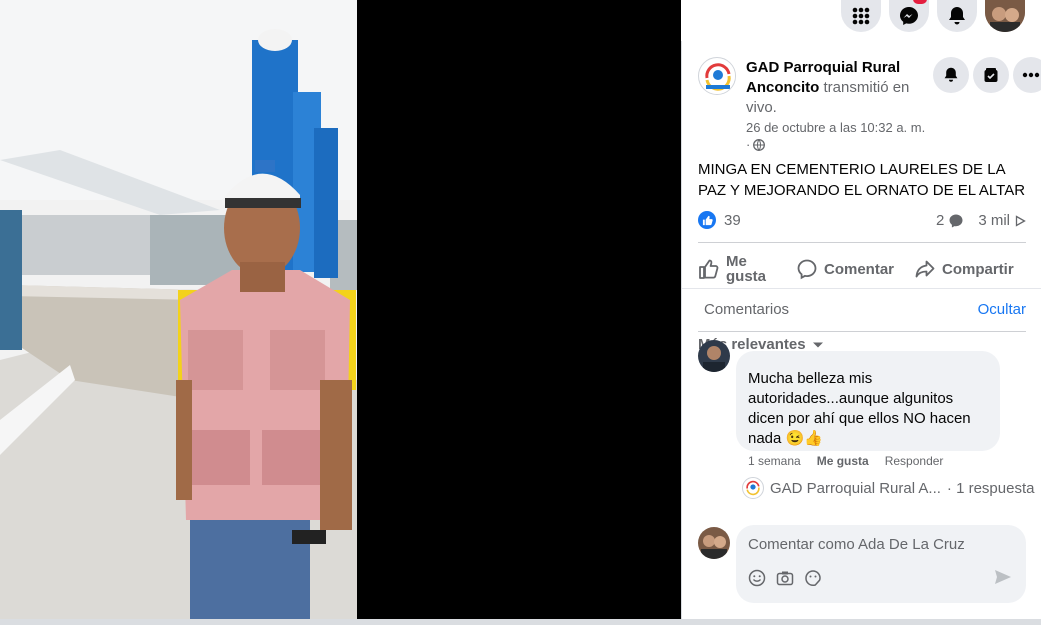 The image size is (1041, 625). Describe the element at coordinates (746, 269) in the screenshot. I see `like-label: Me gusta` at that location.